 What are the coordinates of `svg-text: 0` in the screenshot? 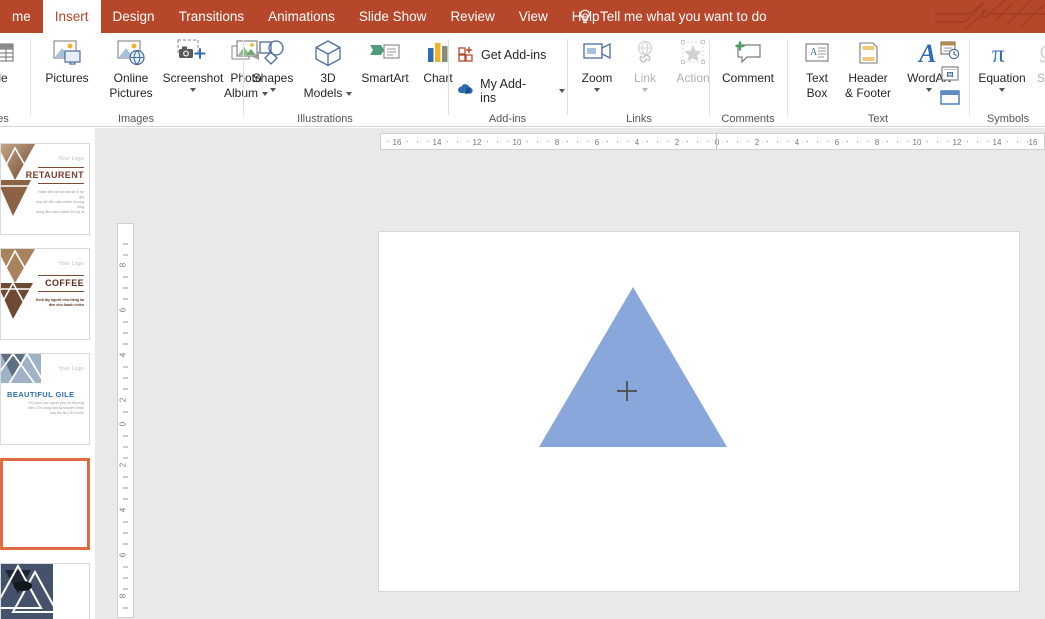 It's located at (123, 423).